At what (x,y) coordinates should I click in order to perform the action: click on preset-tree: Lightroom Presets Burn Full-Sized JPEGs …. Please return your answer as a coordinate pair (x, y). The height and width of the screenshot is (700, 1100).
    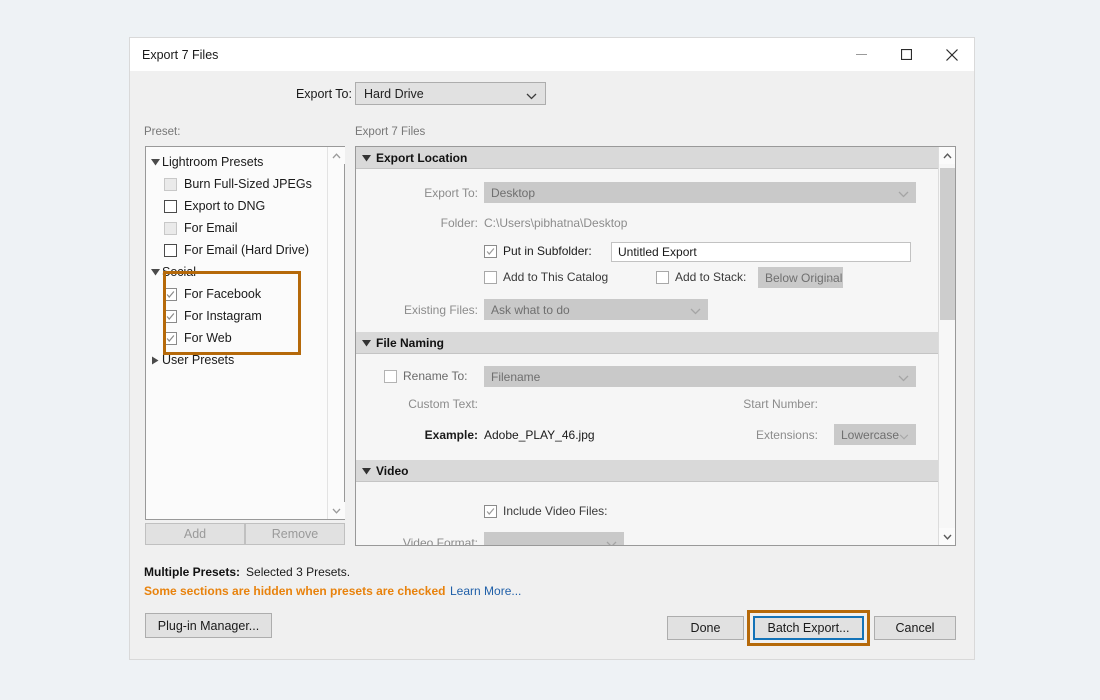
    Looking at the image, I should click on (237, 333).